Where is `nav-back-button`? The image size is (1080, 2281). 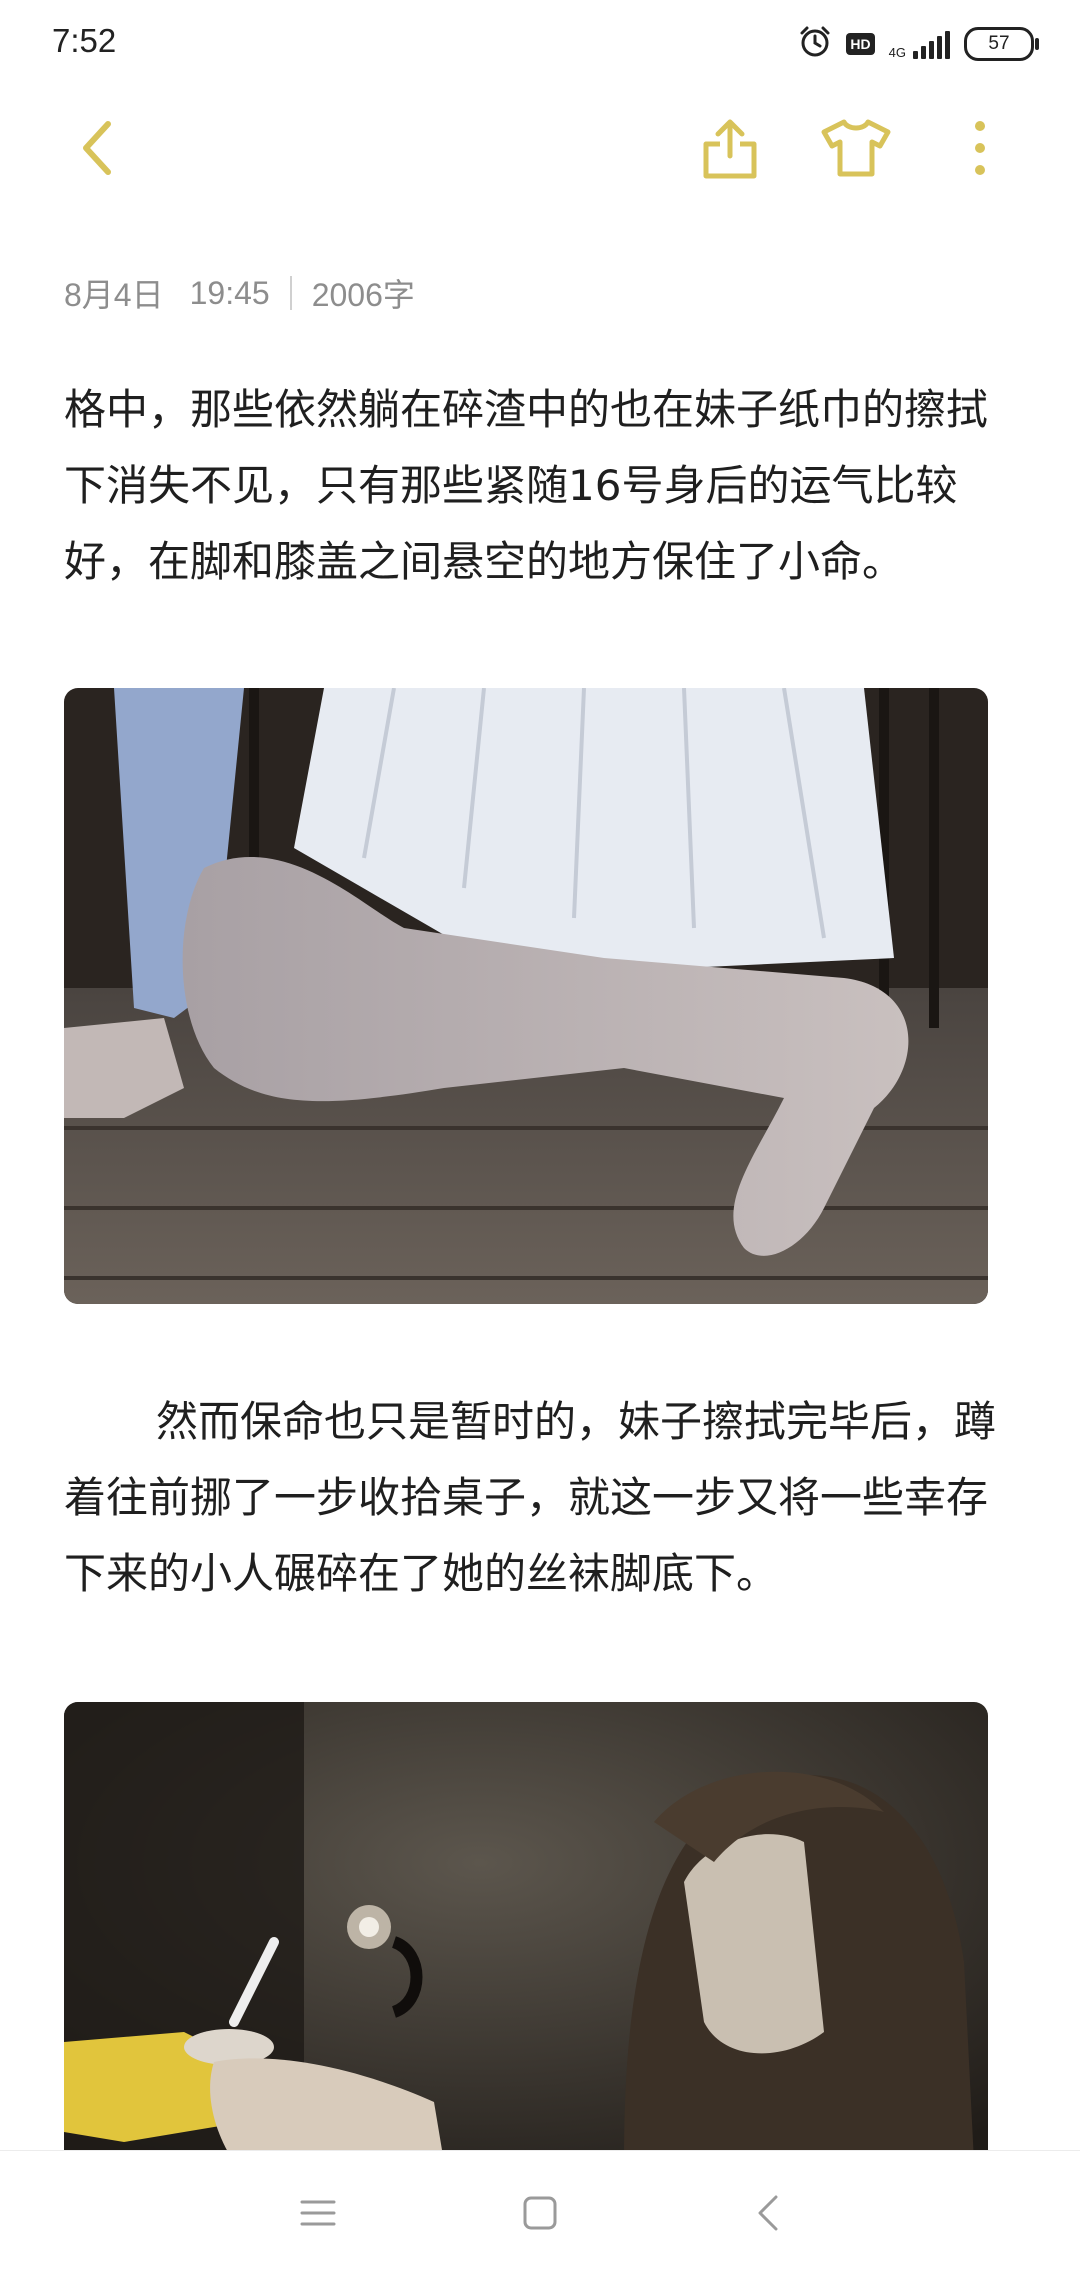 nav-back-button is located at coordinates (768, 2215).